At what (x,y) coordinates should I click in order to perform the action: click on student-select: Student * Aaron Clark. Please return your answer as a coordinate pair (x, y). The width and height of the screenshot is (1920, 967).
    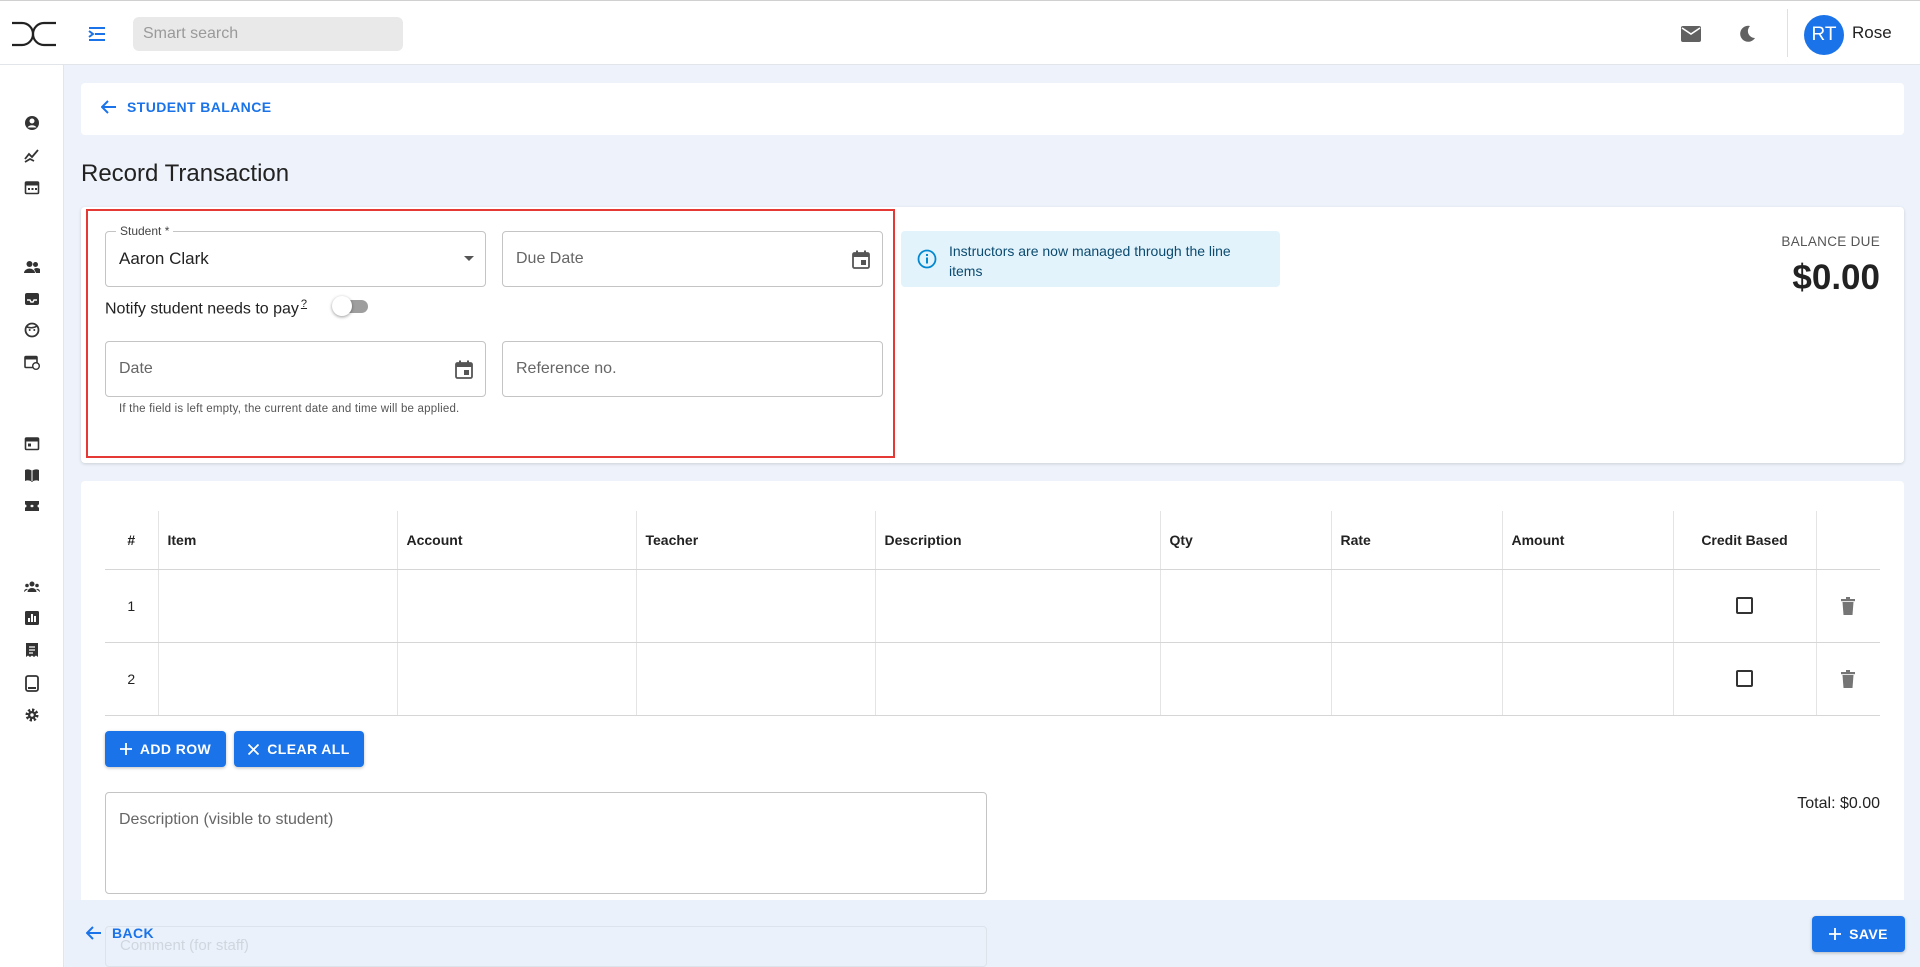
    Looking at the image, I should click on (295, 255).